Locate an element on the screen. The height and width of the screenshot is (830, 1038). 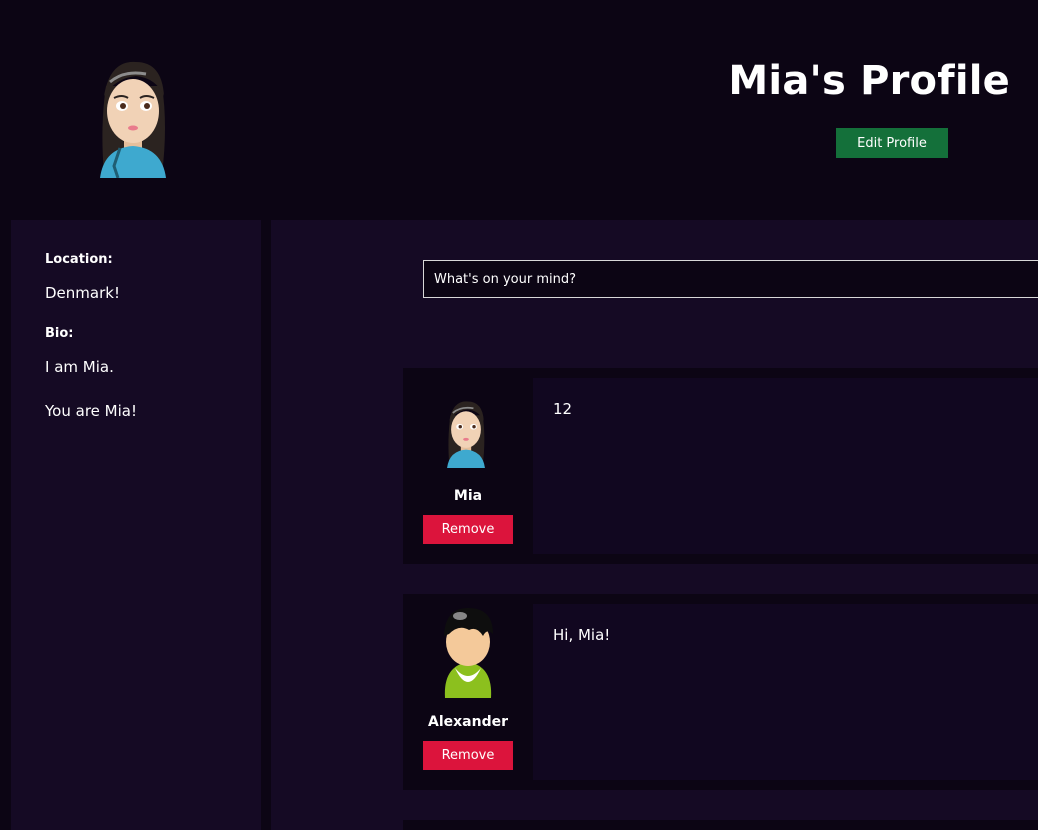
post-card: Mia Remove 12 is located at coordinates (720, 466).